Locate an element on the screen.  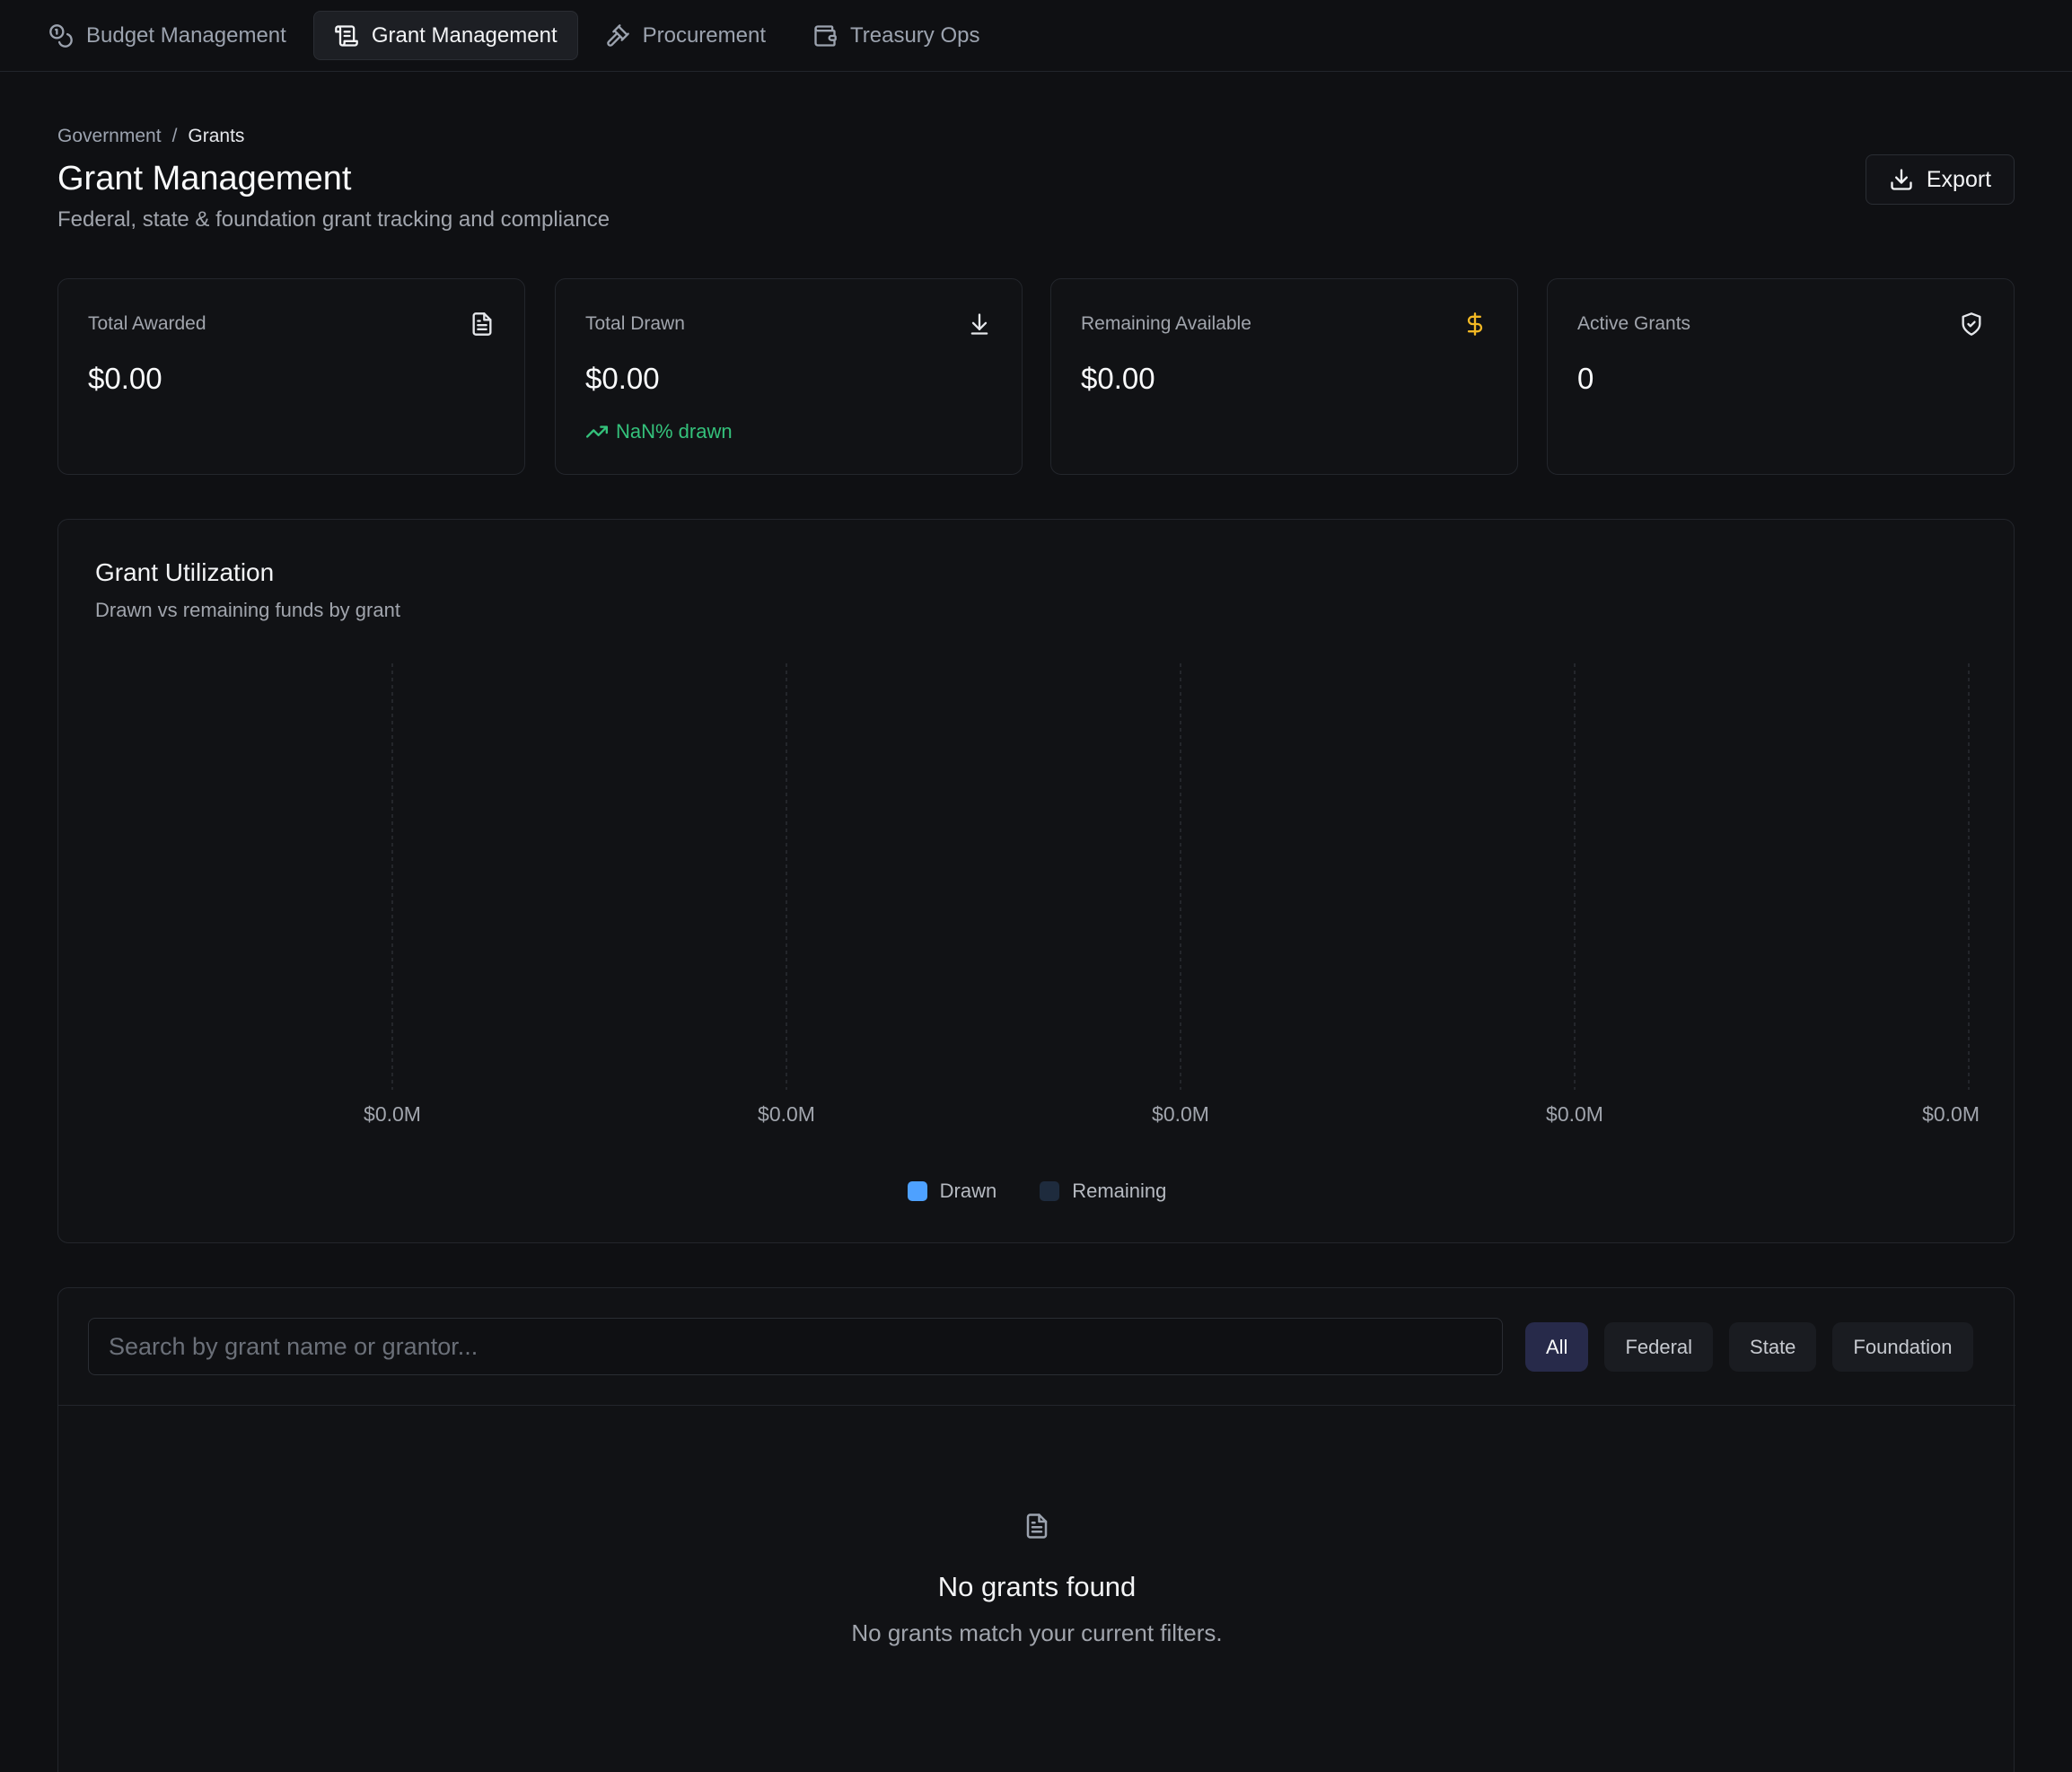
stat-trend: NaN% drawn is located at coordinates (659, 431).